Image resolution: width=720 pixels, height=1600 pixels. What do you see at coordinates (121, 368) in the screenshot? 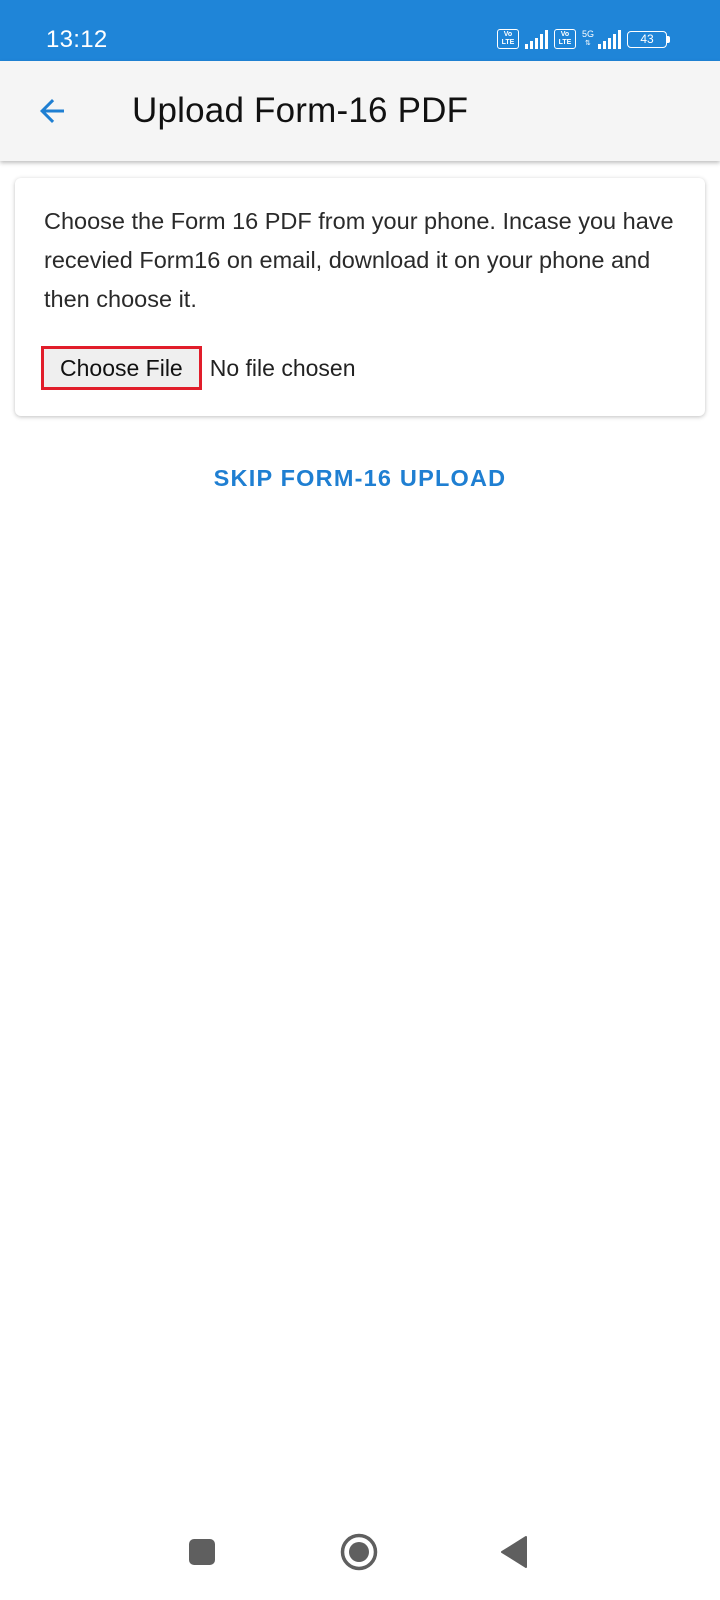
I see `choose-file-button: Choose File` at bounding box center [121, 368].